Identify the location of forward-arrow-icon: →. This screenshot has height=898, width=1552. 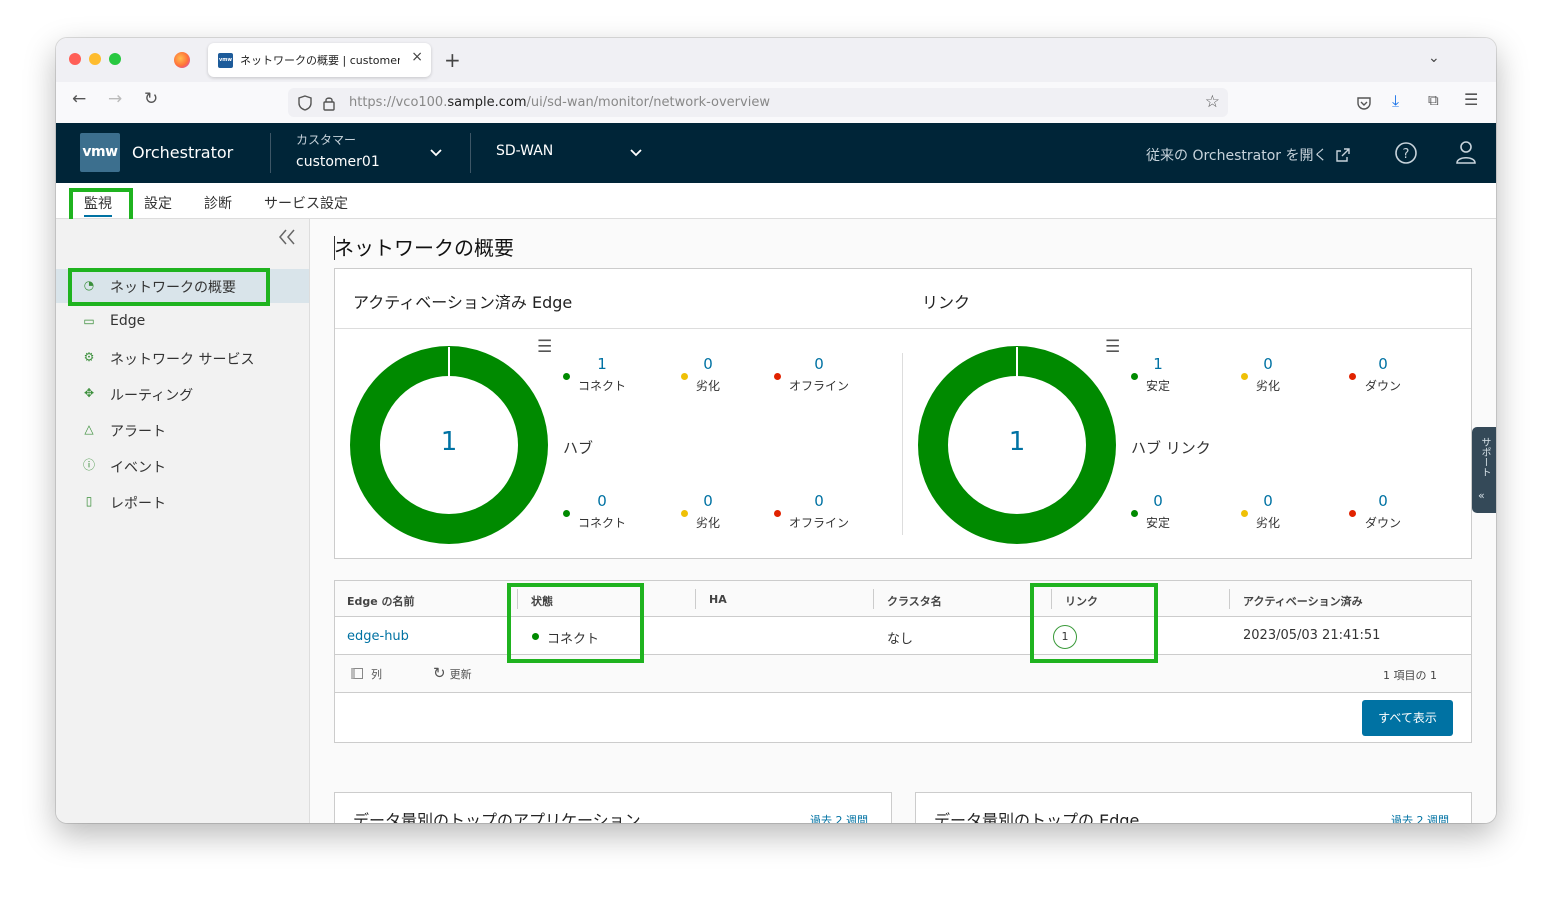
(115, 99).